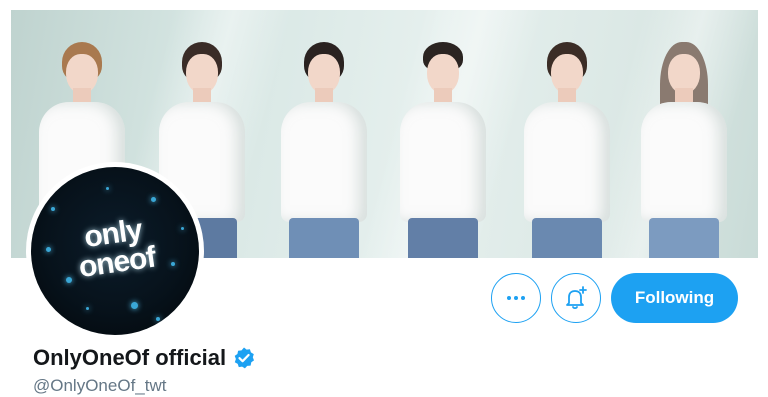 Image resolution: width=768 pixels, height=397 pixels. What do you see at coordinates (100, 385) in the screenshot?
I see `profile-handle: @OnlyOneOf_twt` at bounding box center [100, 385].